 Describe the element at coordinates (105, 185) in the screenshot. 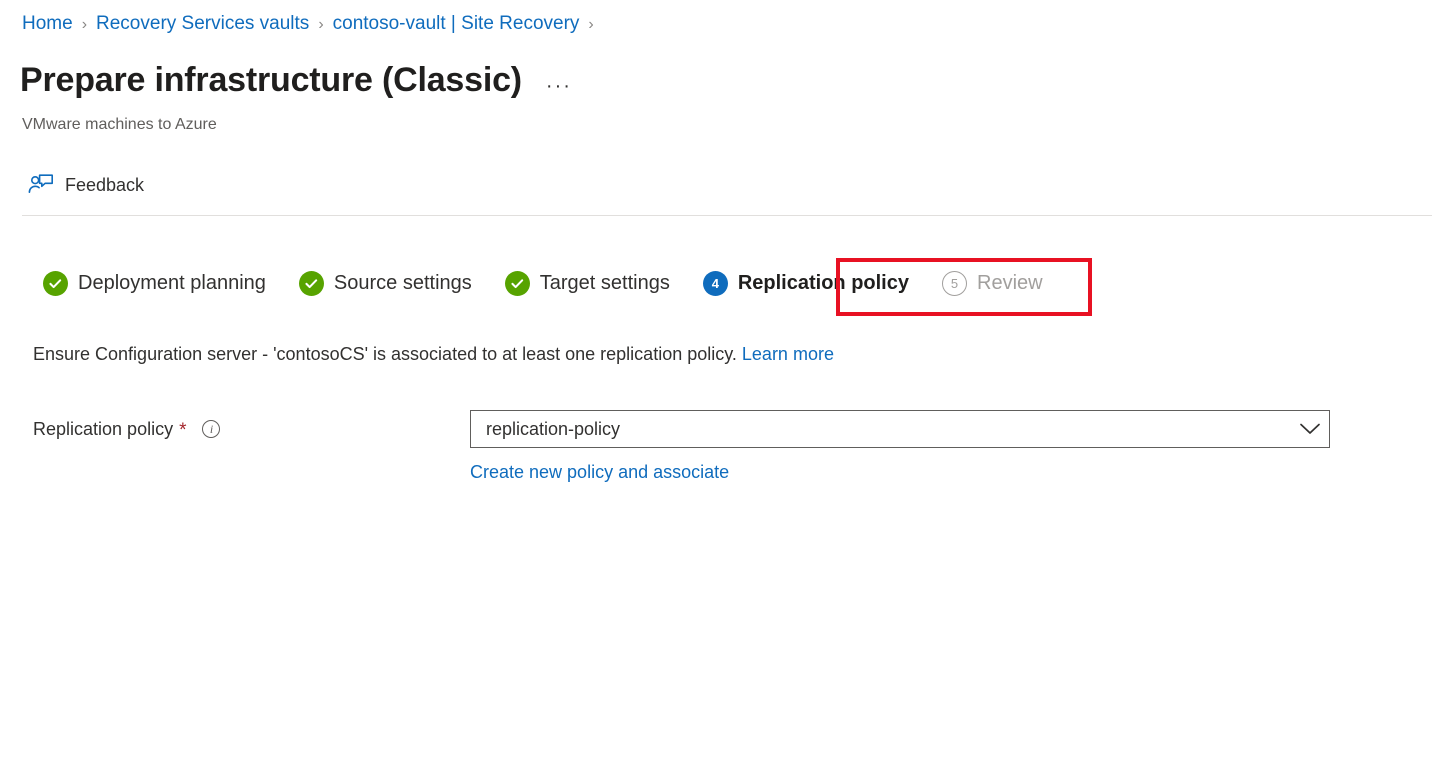

I see `feedback-button-label: Feedback` at that location.